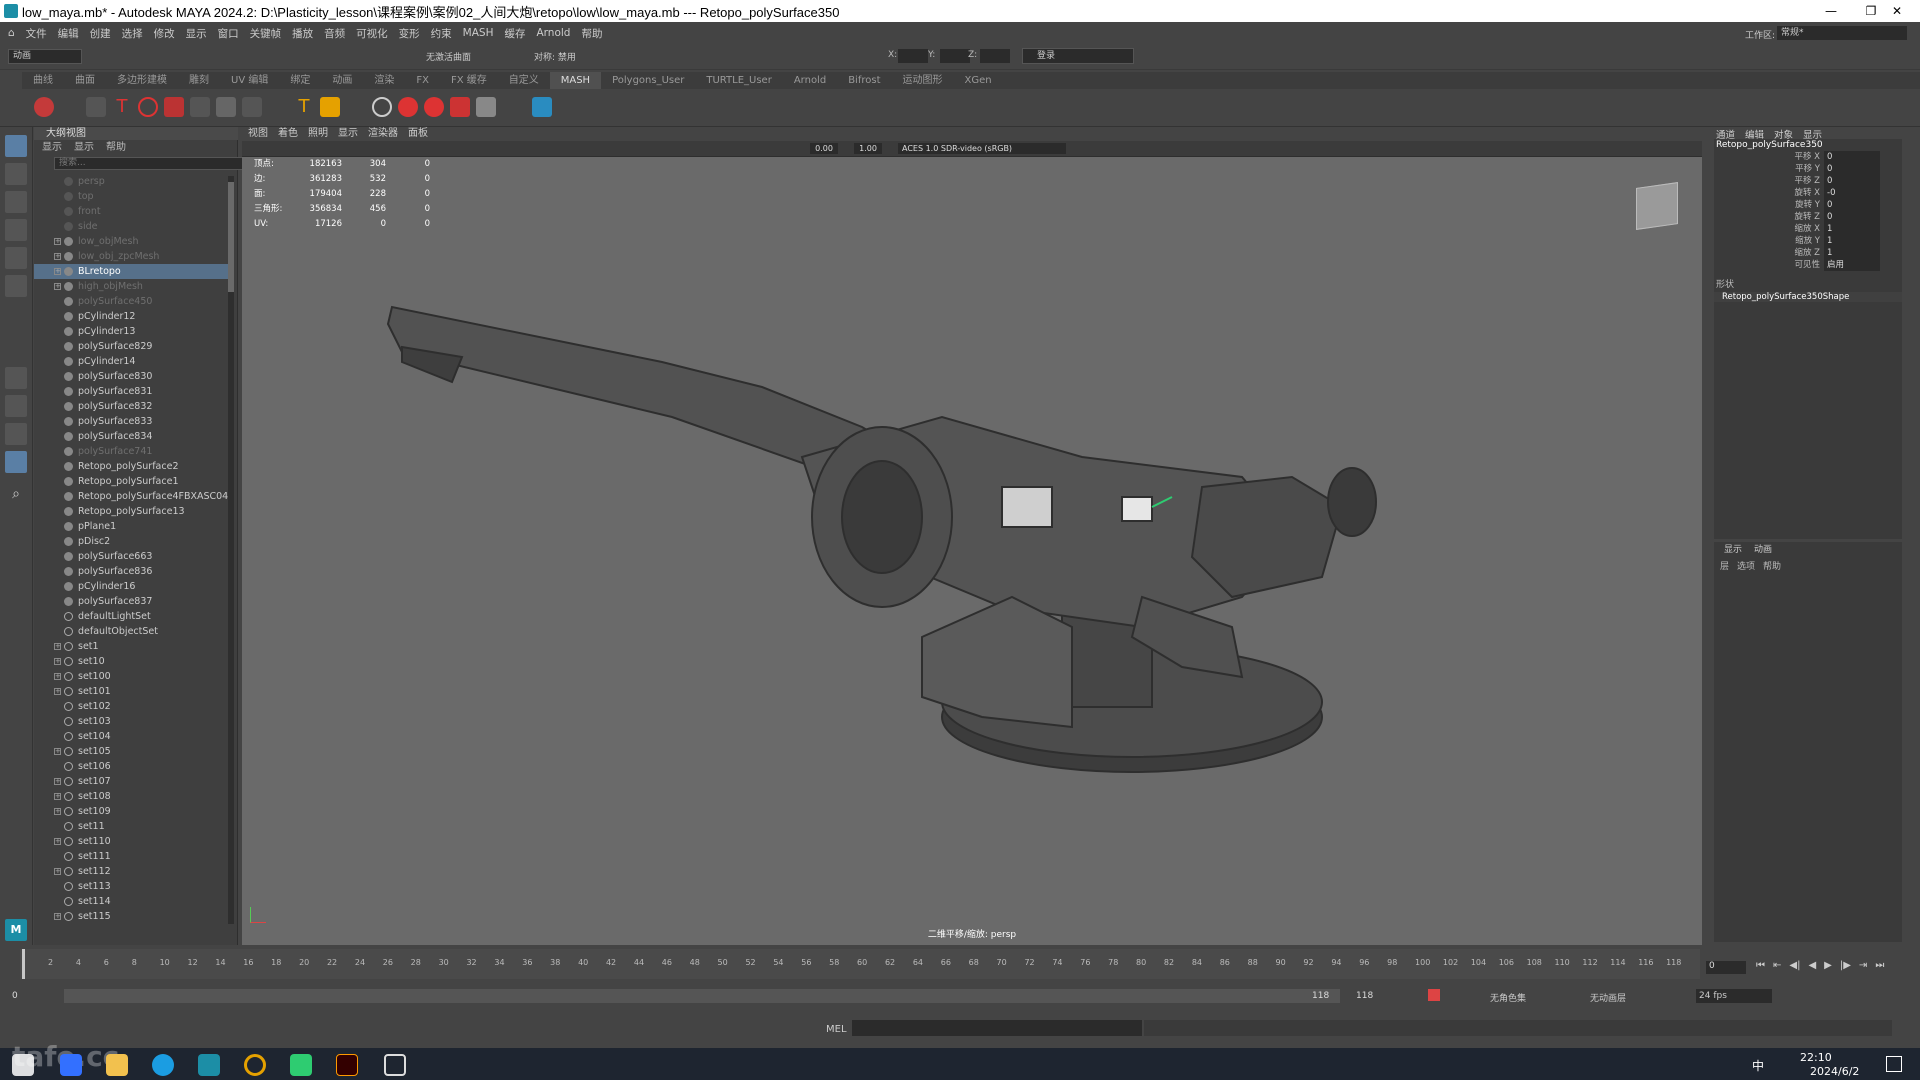 The image size is (1920, 1080). Describe the element at coordinates (1376, 996) in the screenshot. I see `end-time-field: 118` at that location.